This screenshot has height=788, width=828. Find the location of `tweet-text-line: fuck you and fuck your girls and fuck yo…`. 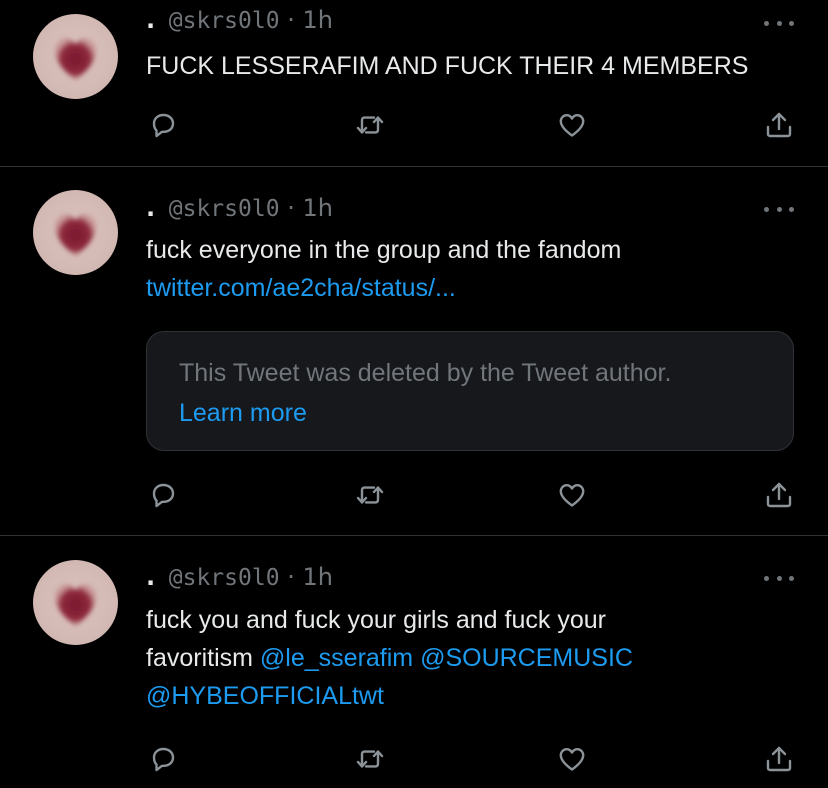

tweet-text-line: fuck you and fuck your girls and fuck yo… is located at coordinates (376, 620).